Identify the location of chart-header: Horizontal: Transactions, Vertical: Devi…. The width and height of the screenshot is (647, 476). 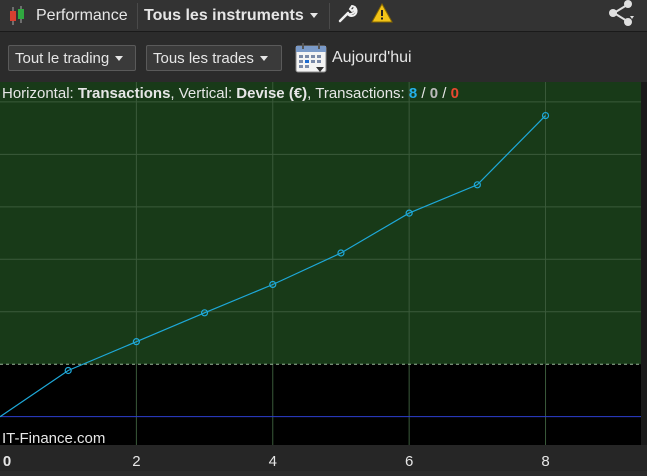
(230, 93).